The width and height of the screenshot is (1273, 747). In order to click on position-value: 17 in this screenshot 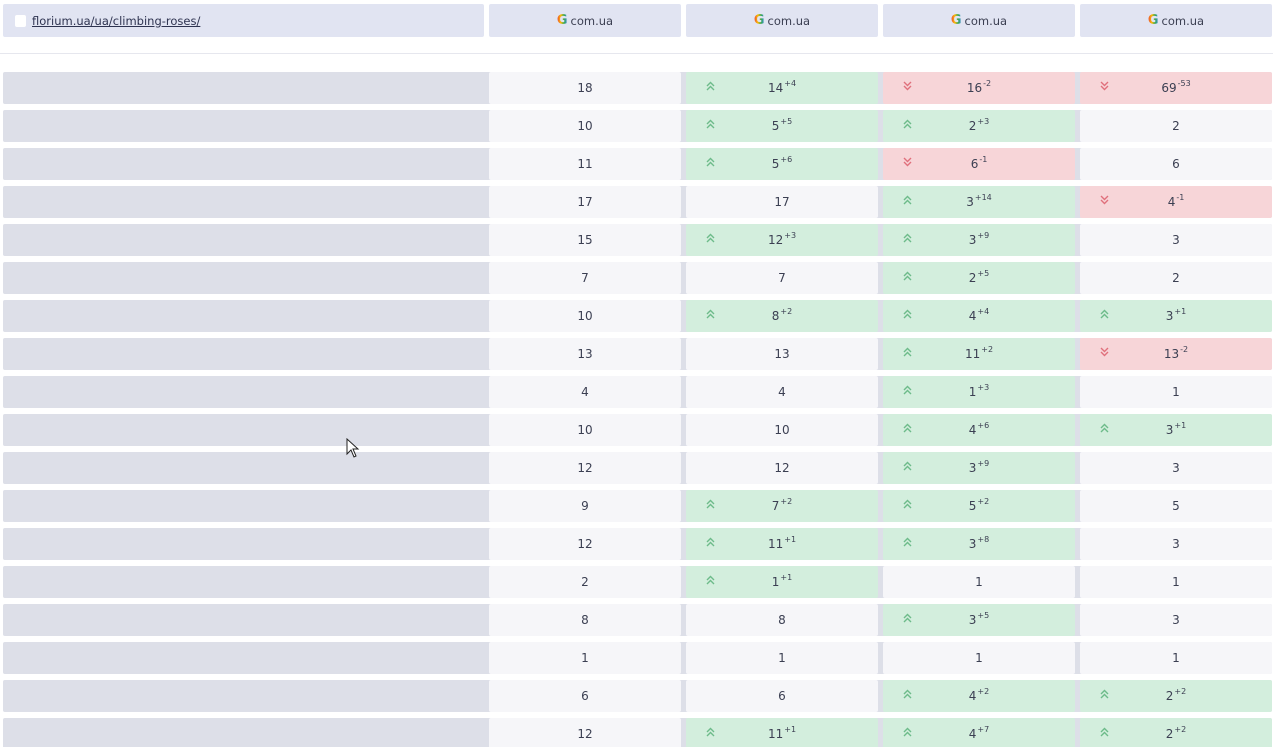, I will do `click(585, 202)`.